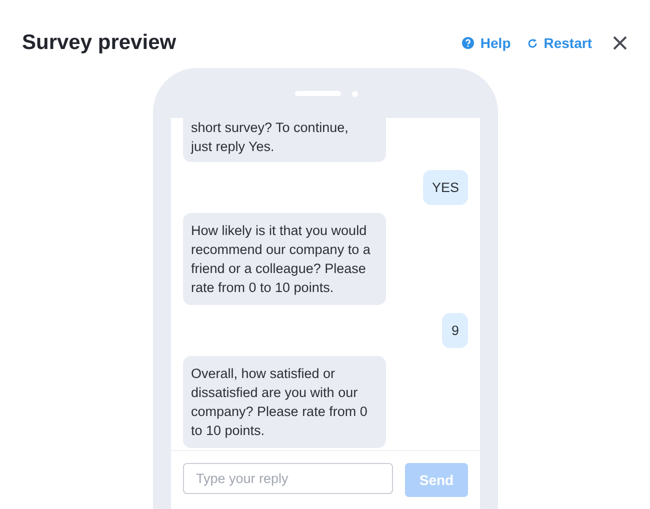 This screenshot has height=509, width=650. I want to click on bot-message: How likely is it that you would recommend our company to a friend or a colleague? Please rate from 0 to 10 points., so click(284, 259).